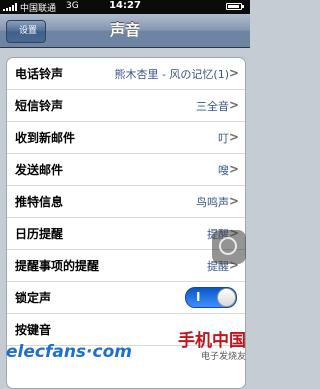  I want to click on row-lock-sounds: 锁定声 I, so click(126, 298).